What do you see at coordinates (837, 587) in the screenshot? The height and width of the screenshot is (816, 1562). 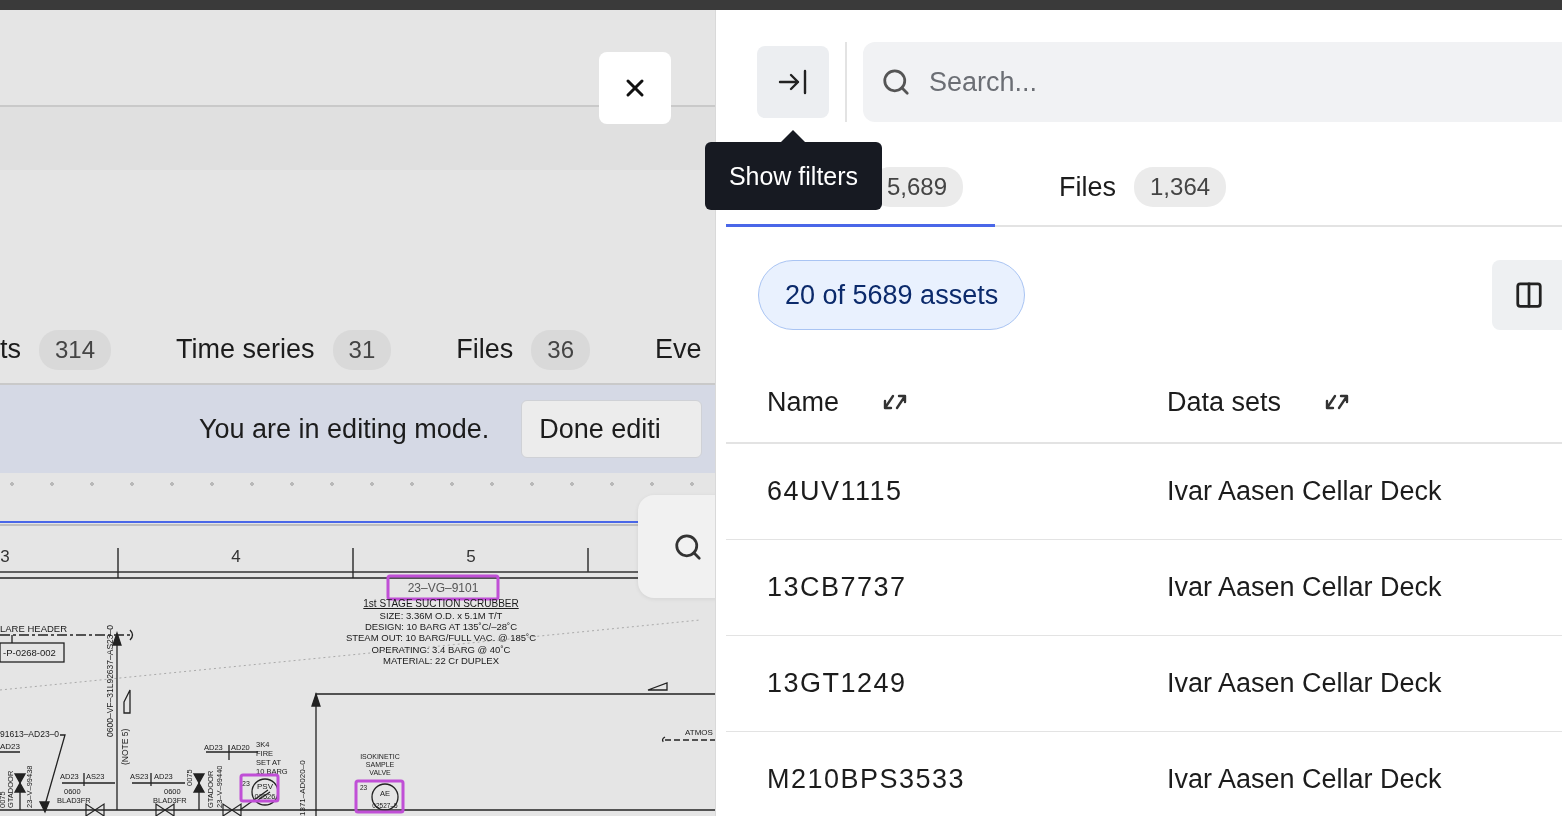 I see `table-cell-text: 13CB7737` at bounding box center [837, 587].